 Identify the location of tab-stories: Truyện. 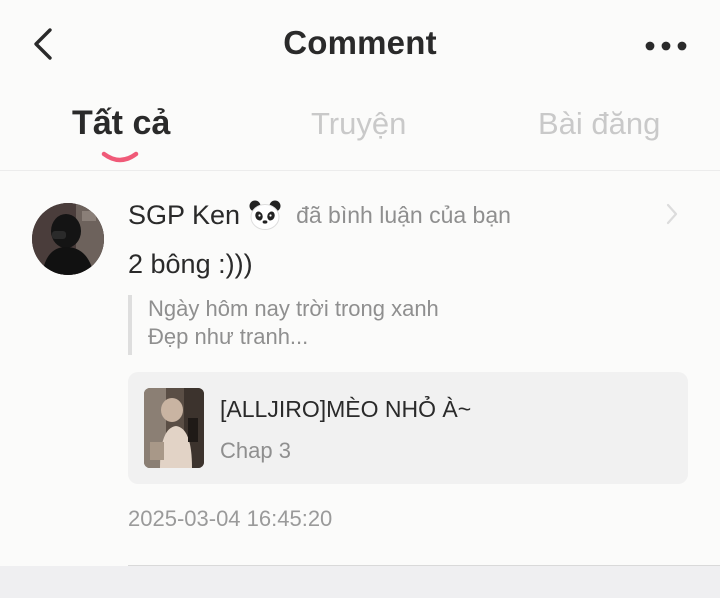
(358, 124).